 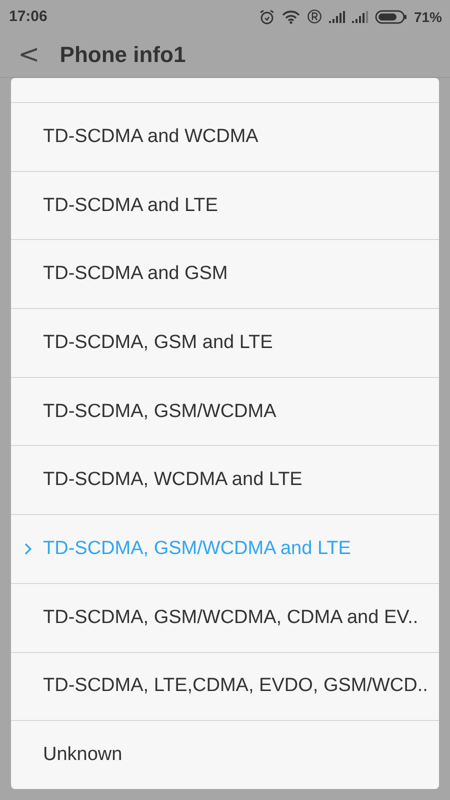 I want to click on status-time: 17:06, so click(x=28, y=16).